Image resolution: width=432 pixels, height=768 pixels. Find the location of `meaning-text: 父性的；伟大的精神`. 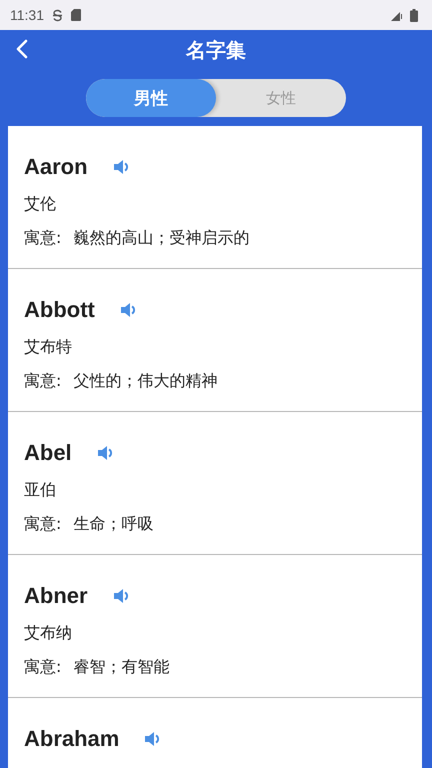

meaning-text: 父性的；伟大的精神 is located at coordinates (145, 381).